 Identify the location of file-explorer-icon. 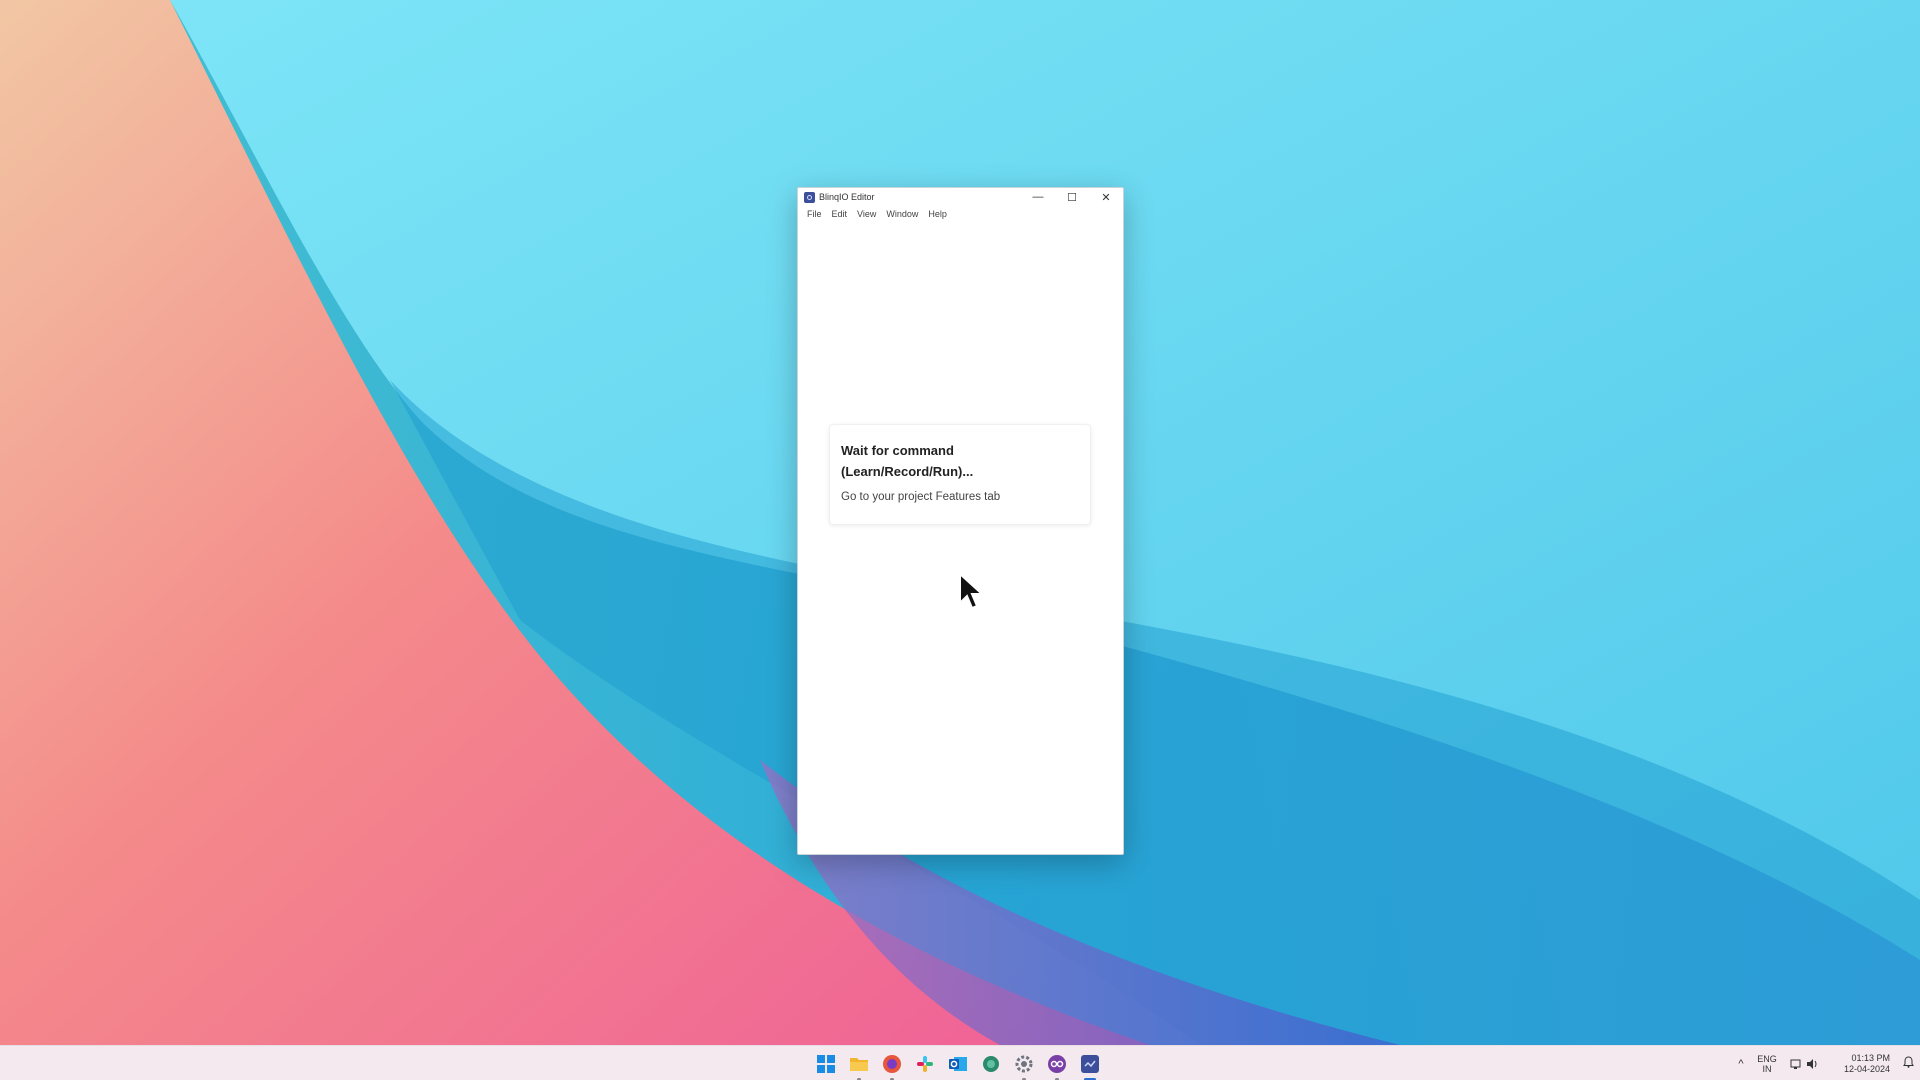
(859, 1066).